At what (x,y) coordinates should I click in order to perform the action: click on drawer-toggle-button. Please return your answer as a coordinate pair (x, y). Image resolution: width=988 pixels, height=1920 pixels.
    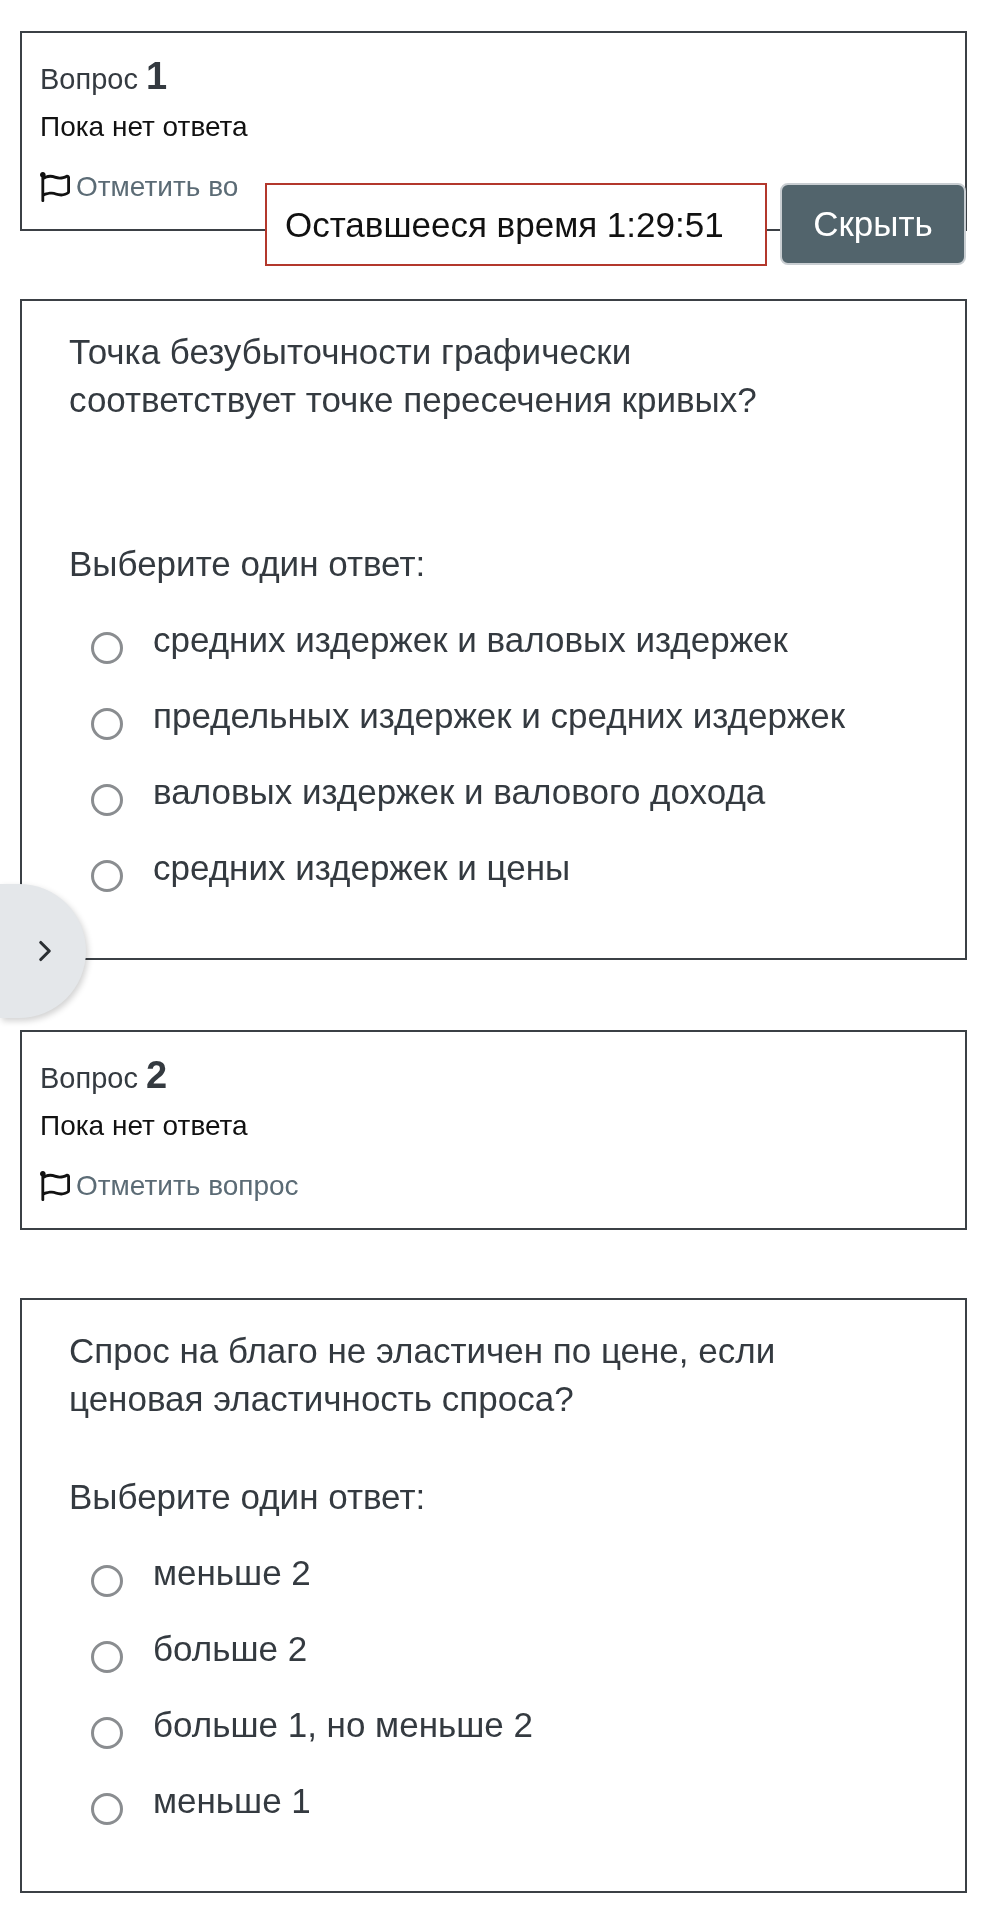
    Looking at the image, I should click on (43, 951).